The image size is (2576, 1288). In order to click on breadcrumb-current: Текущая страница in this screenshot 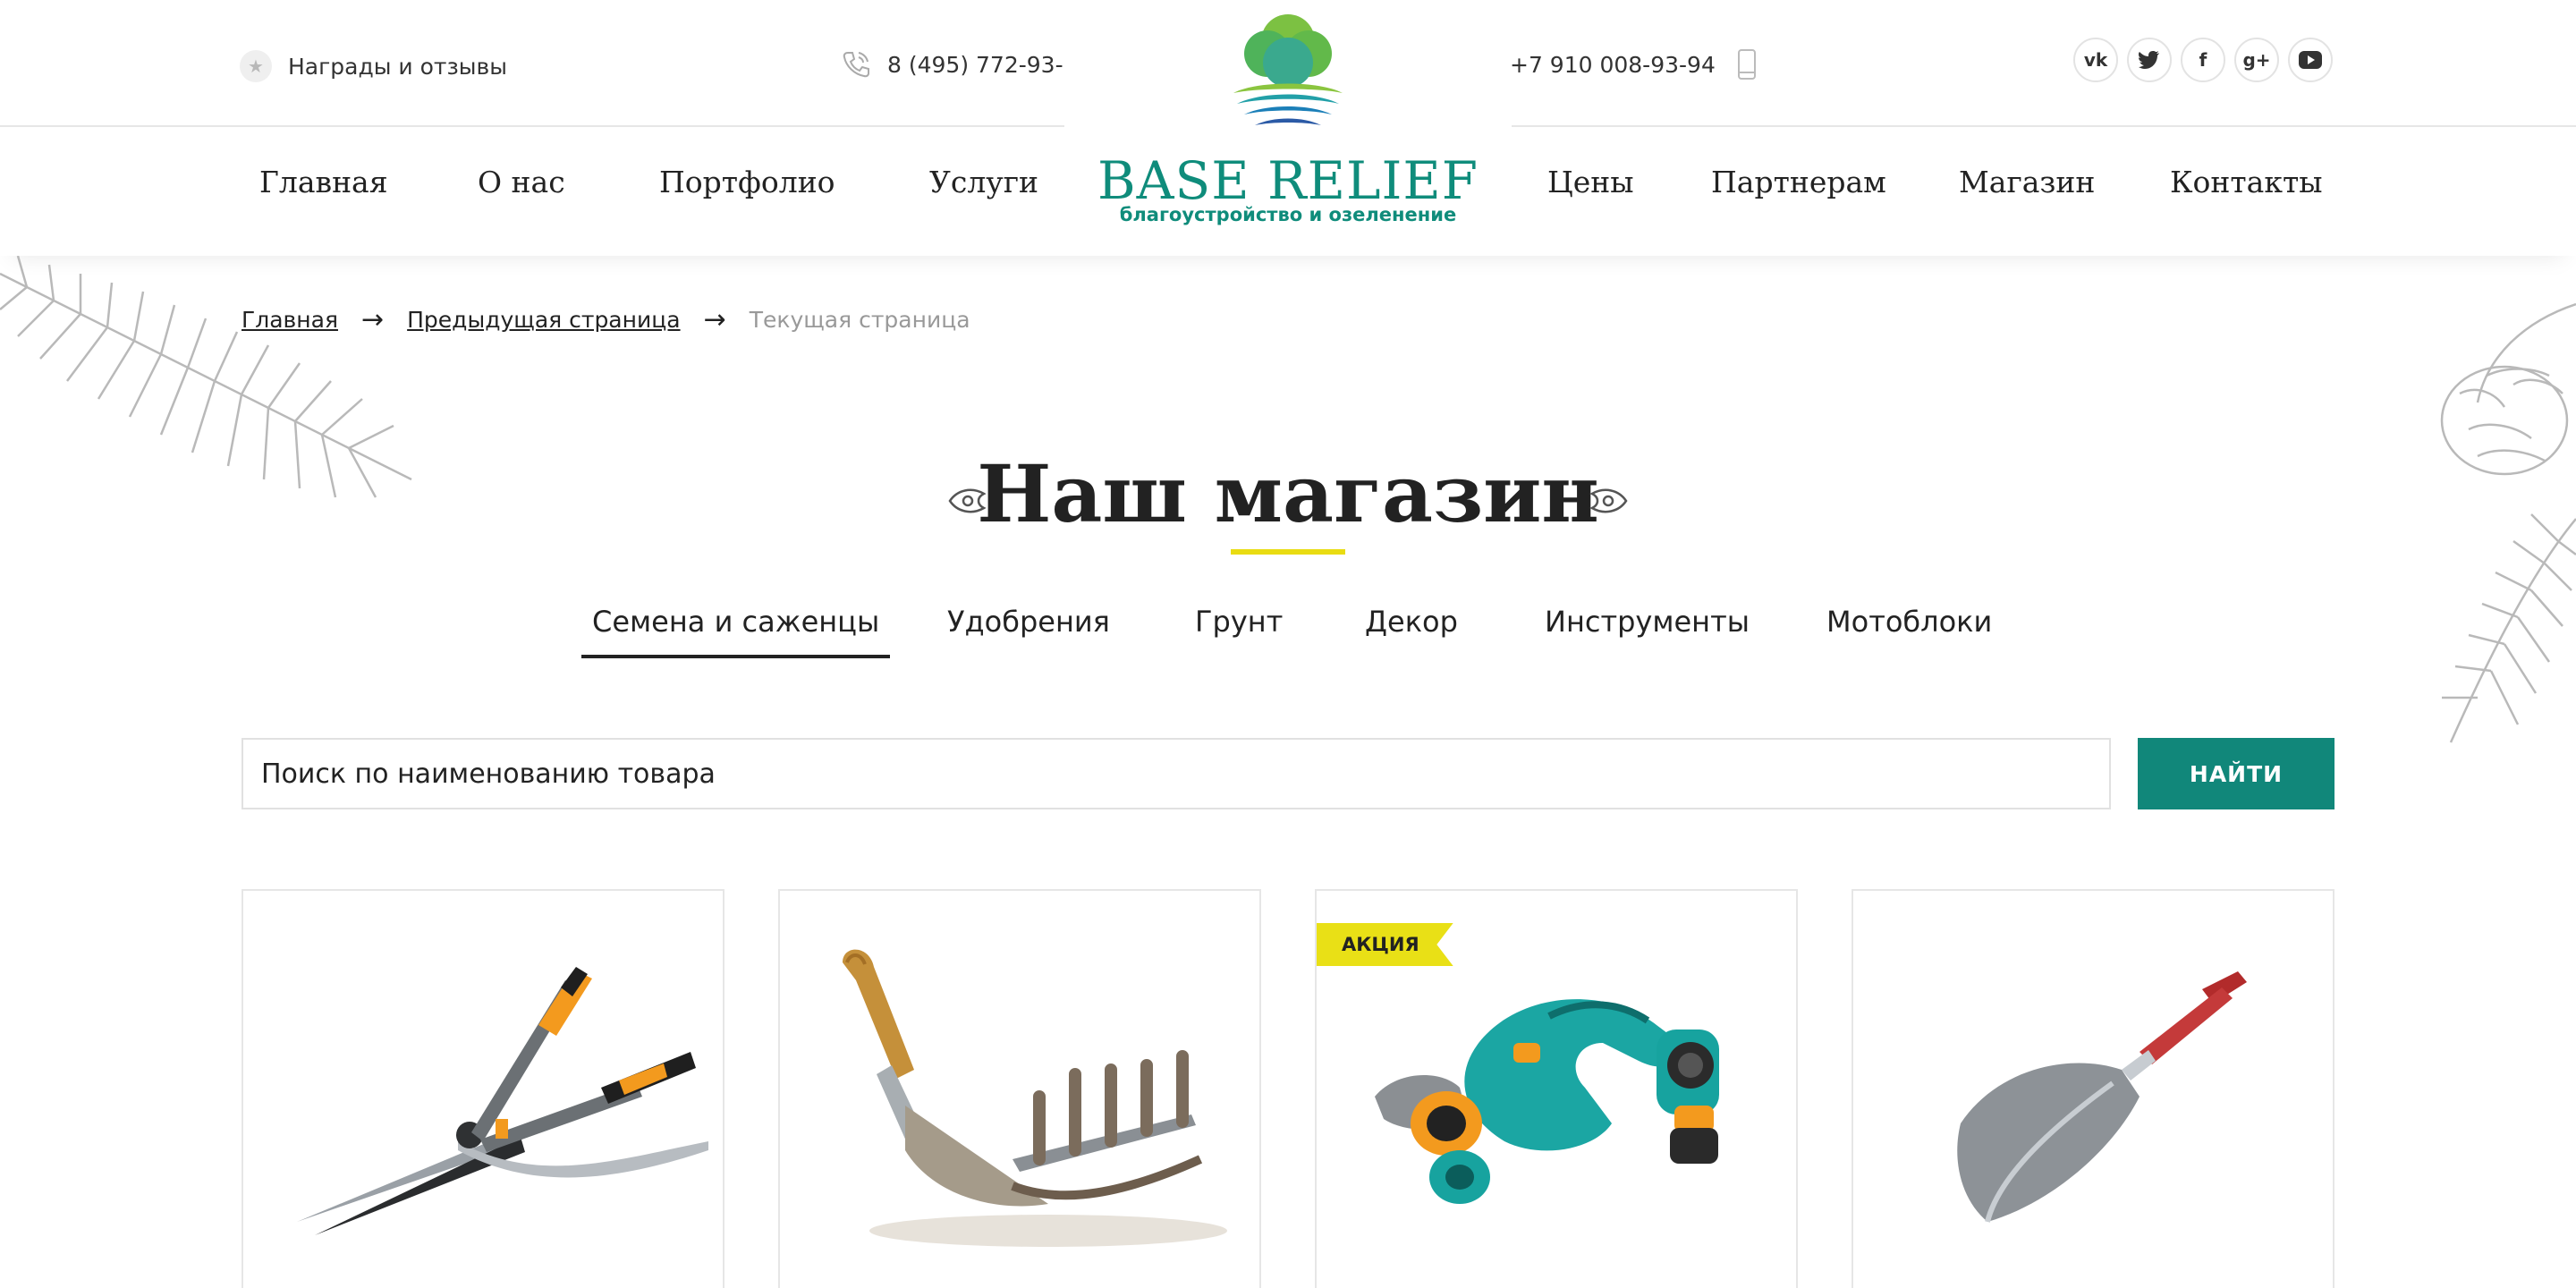, I will do `click(859, 320)`.